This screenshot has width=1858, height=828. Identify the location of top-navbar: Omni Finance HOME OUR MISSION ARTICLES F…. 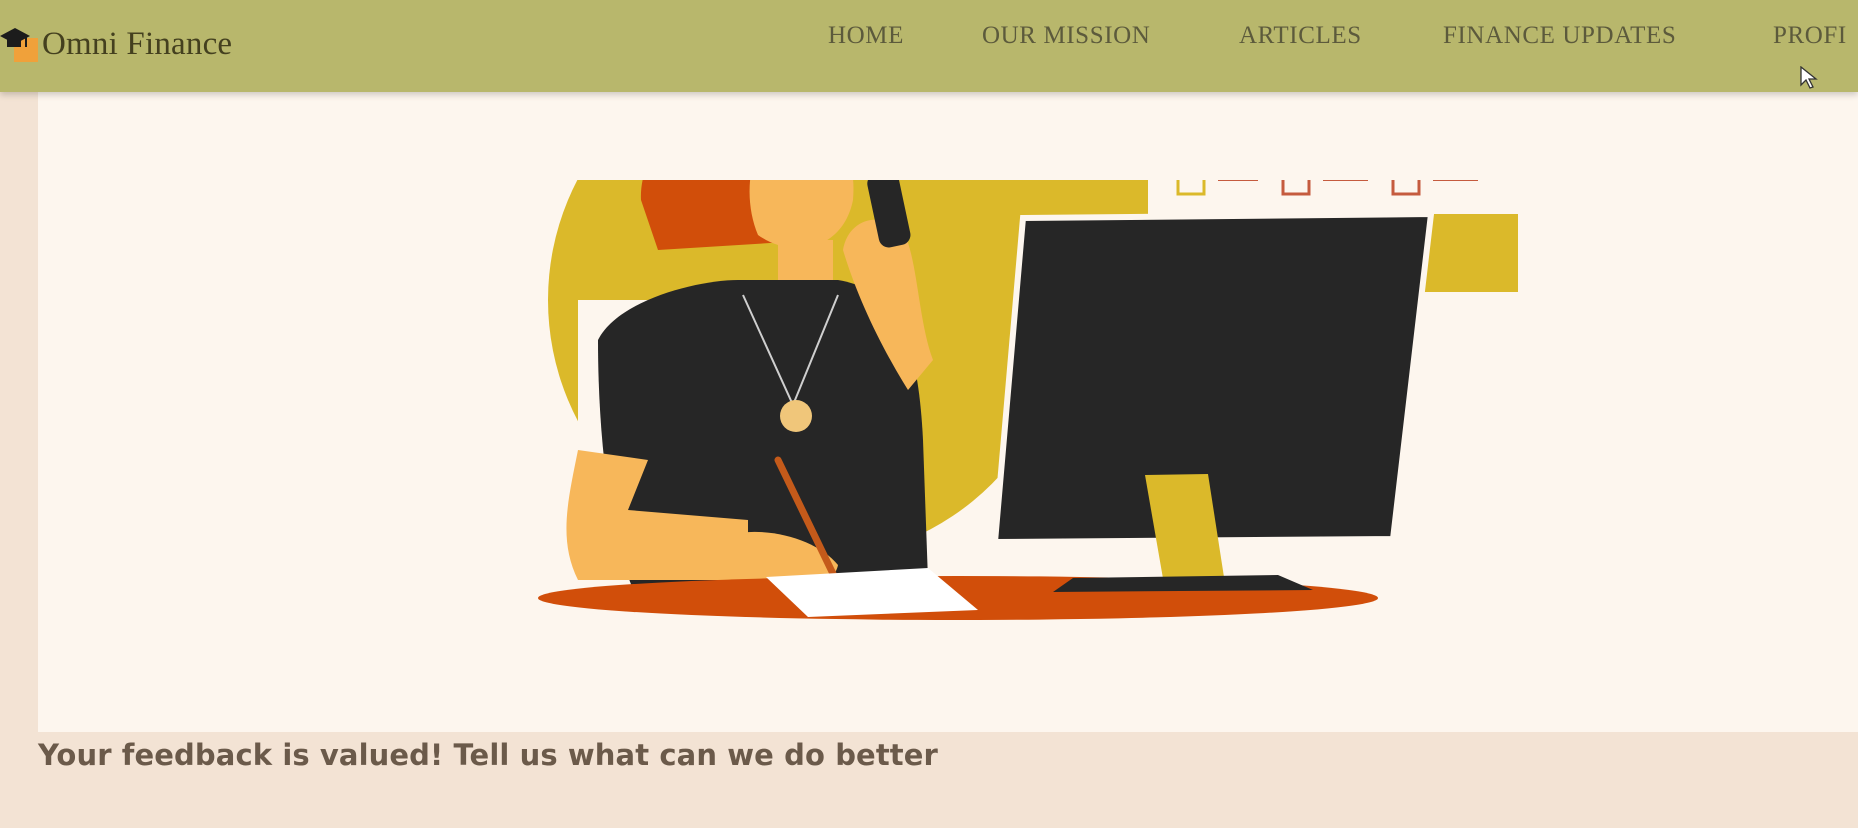
(929, 46).